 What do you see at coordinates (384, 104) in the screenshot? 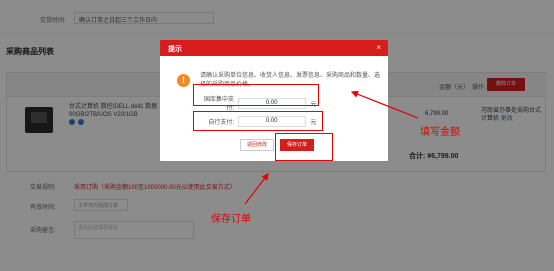
I see `arrow-to-fields` at bounding box center [384, 104].